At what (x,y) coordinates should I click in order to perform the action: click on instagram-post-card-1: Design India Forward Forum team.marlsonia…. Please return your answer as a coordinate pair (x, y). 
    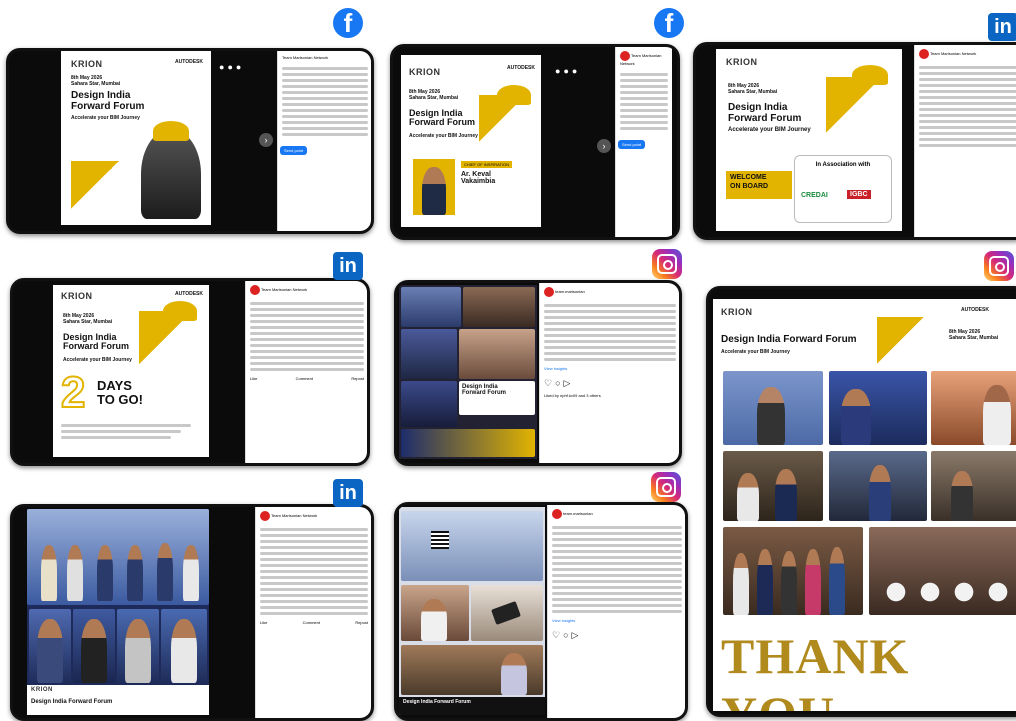
    Looking at the image, I should click on (538, 373).